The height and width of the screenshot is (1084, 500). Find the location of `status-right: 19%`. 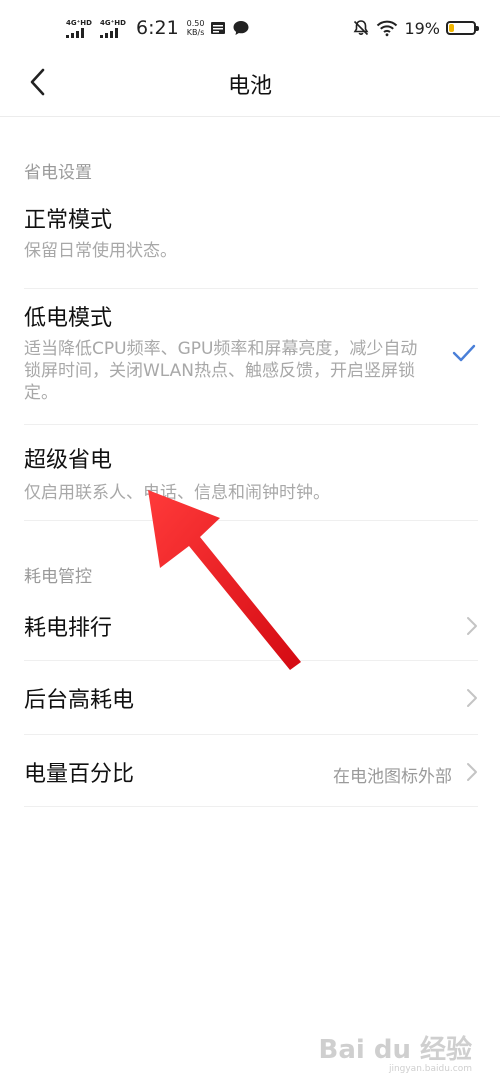

status-right: 19% is located at coordinates (415, 28).